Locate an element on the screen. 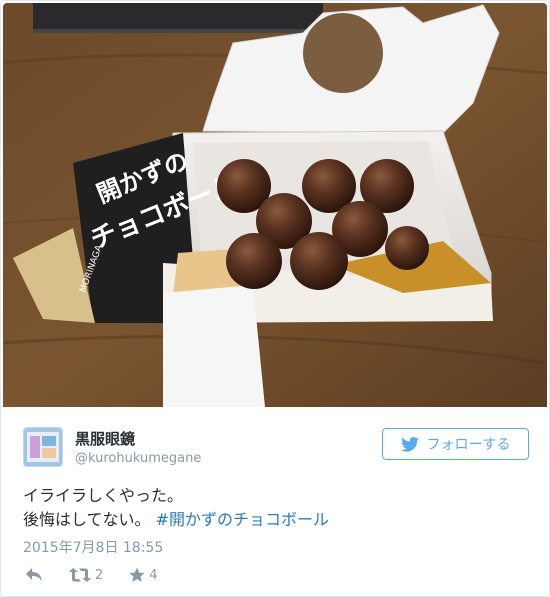 This screenshot has height=597, width=550. tweet-timestamp: 2015年7月8日 18:55 is located at coordinates (93, 547).